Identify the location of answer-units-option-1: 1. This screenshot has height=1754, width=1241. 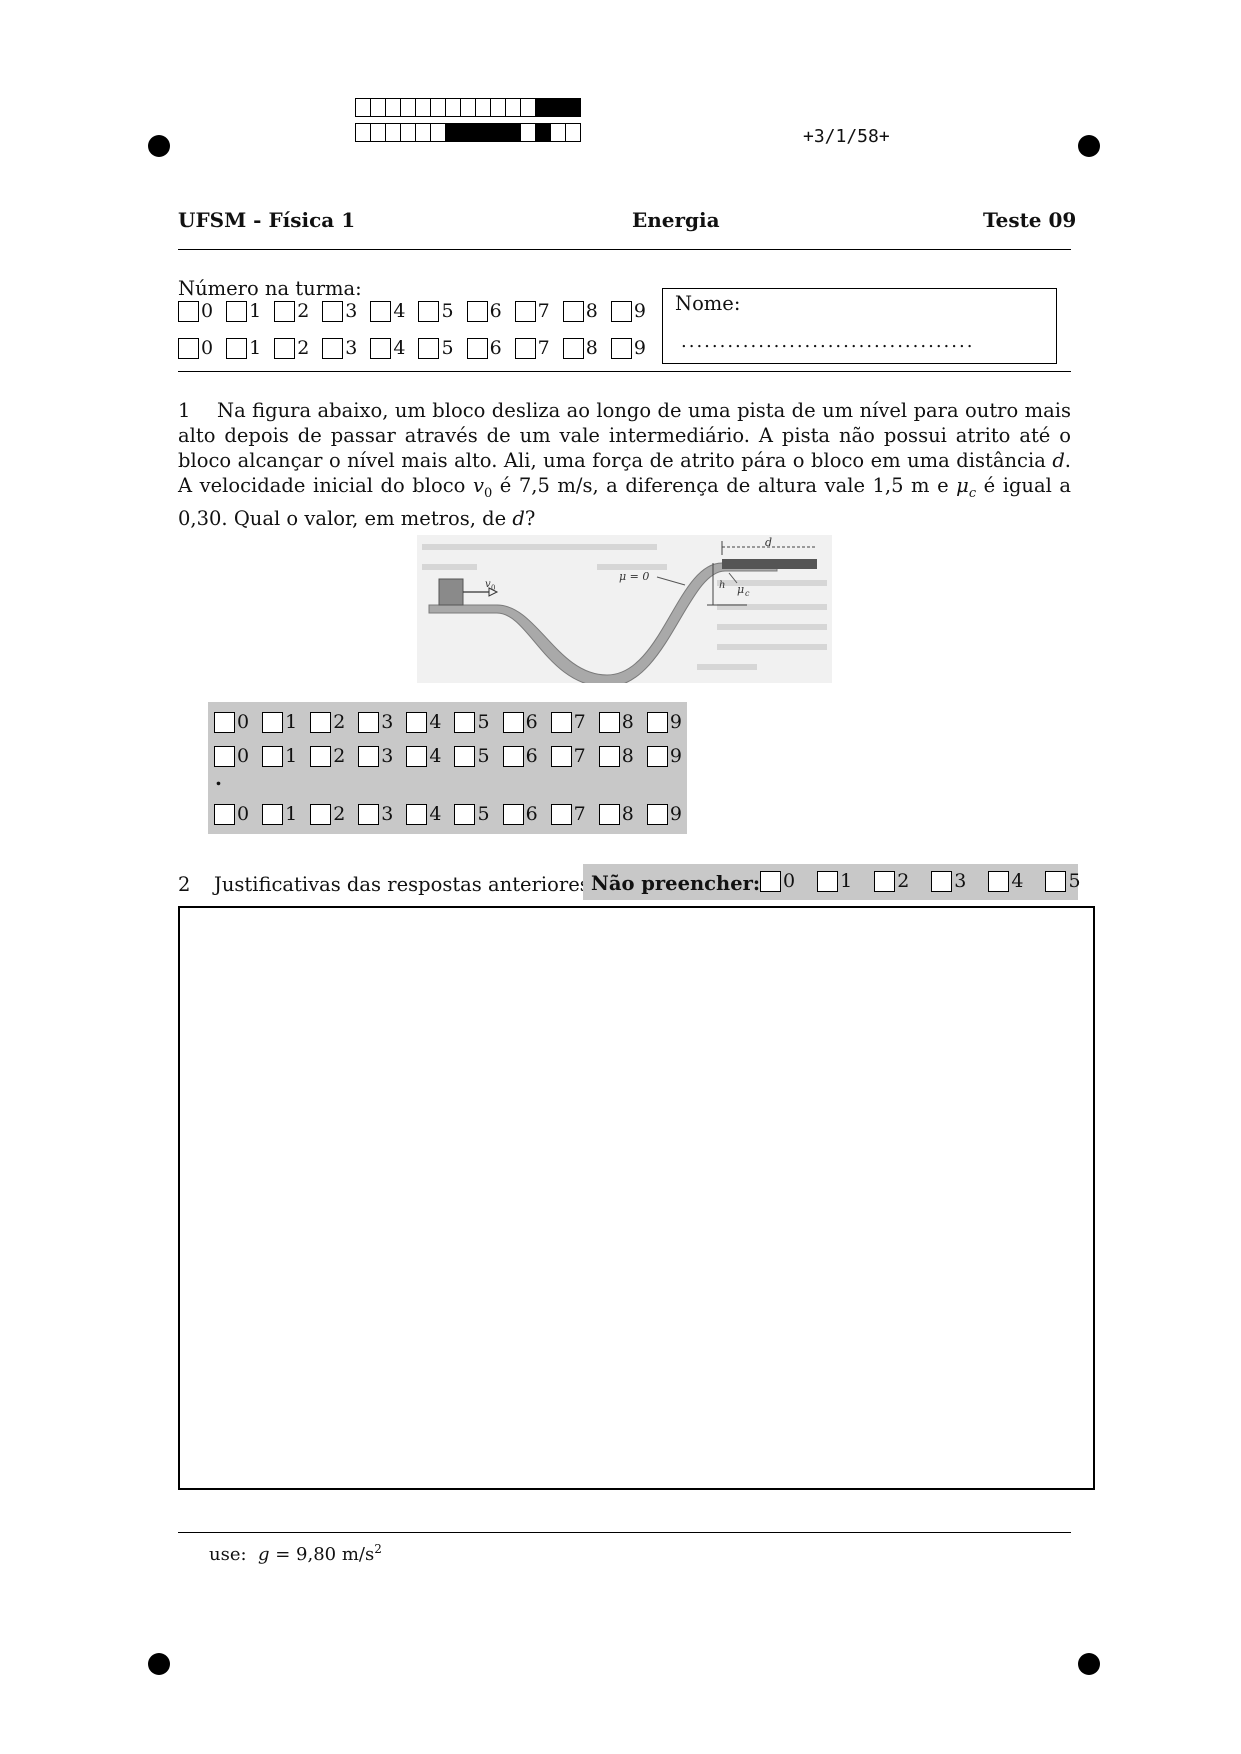
(279, 756).